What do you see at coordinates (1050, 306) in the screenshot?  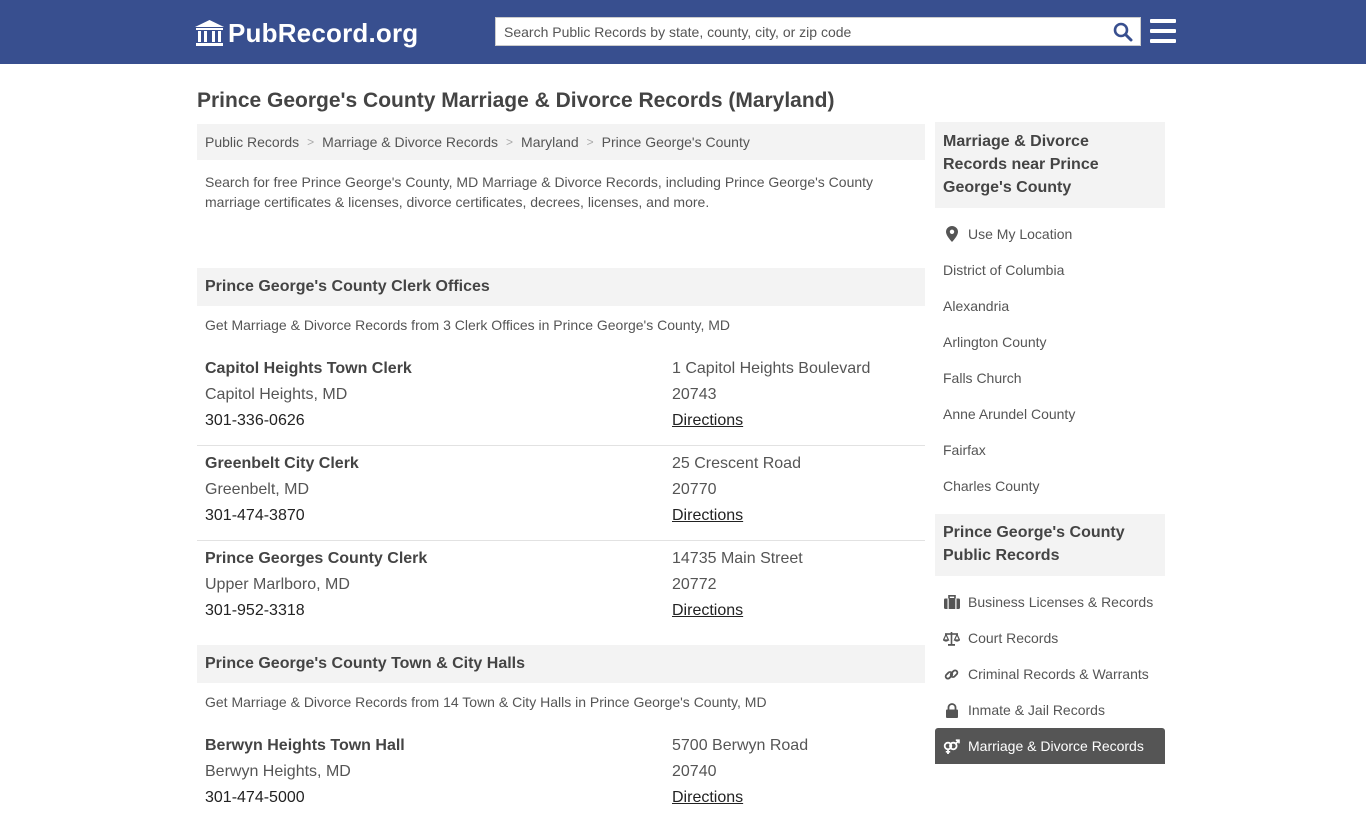 I see `nearby-link: Alexandria` at bounding box center [1050, 306].